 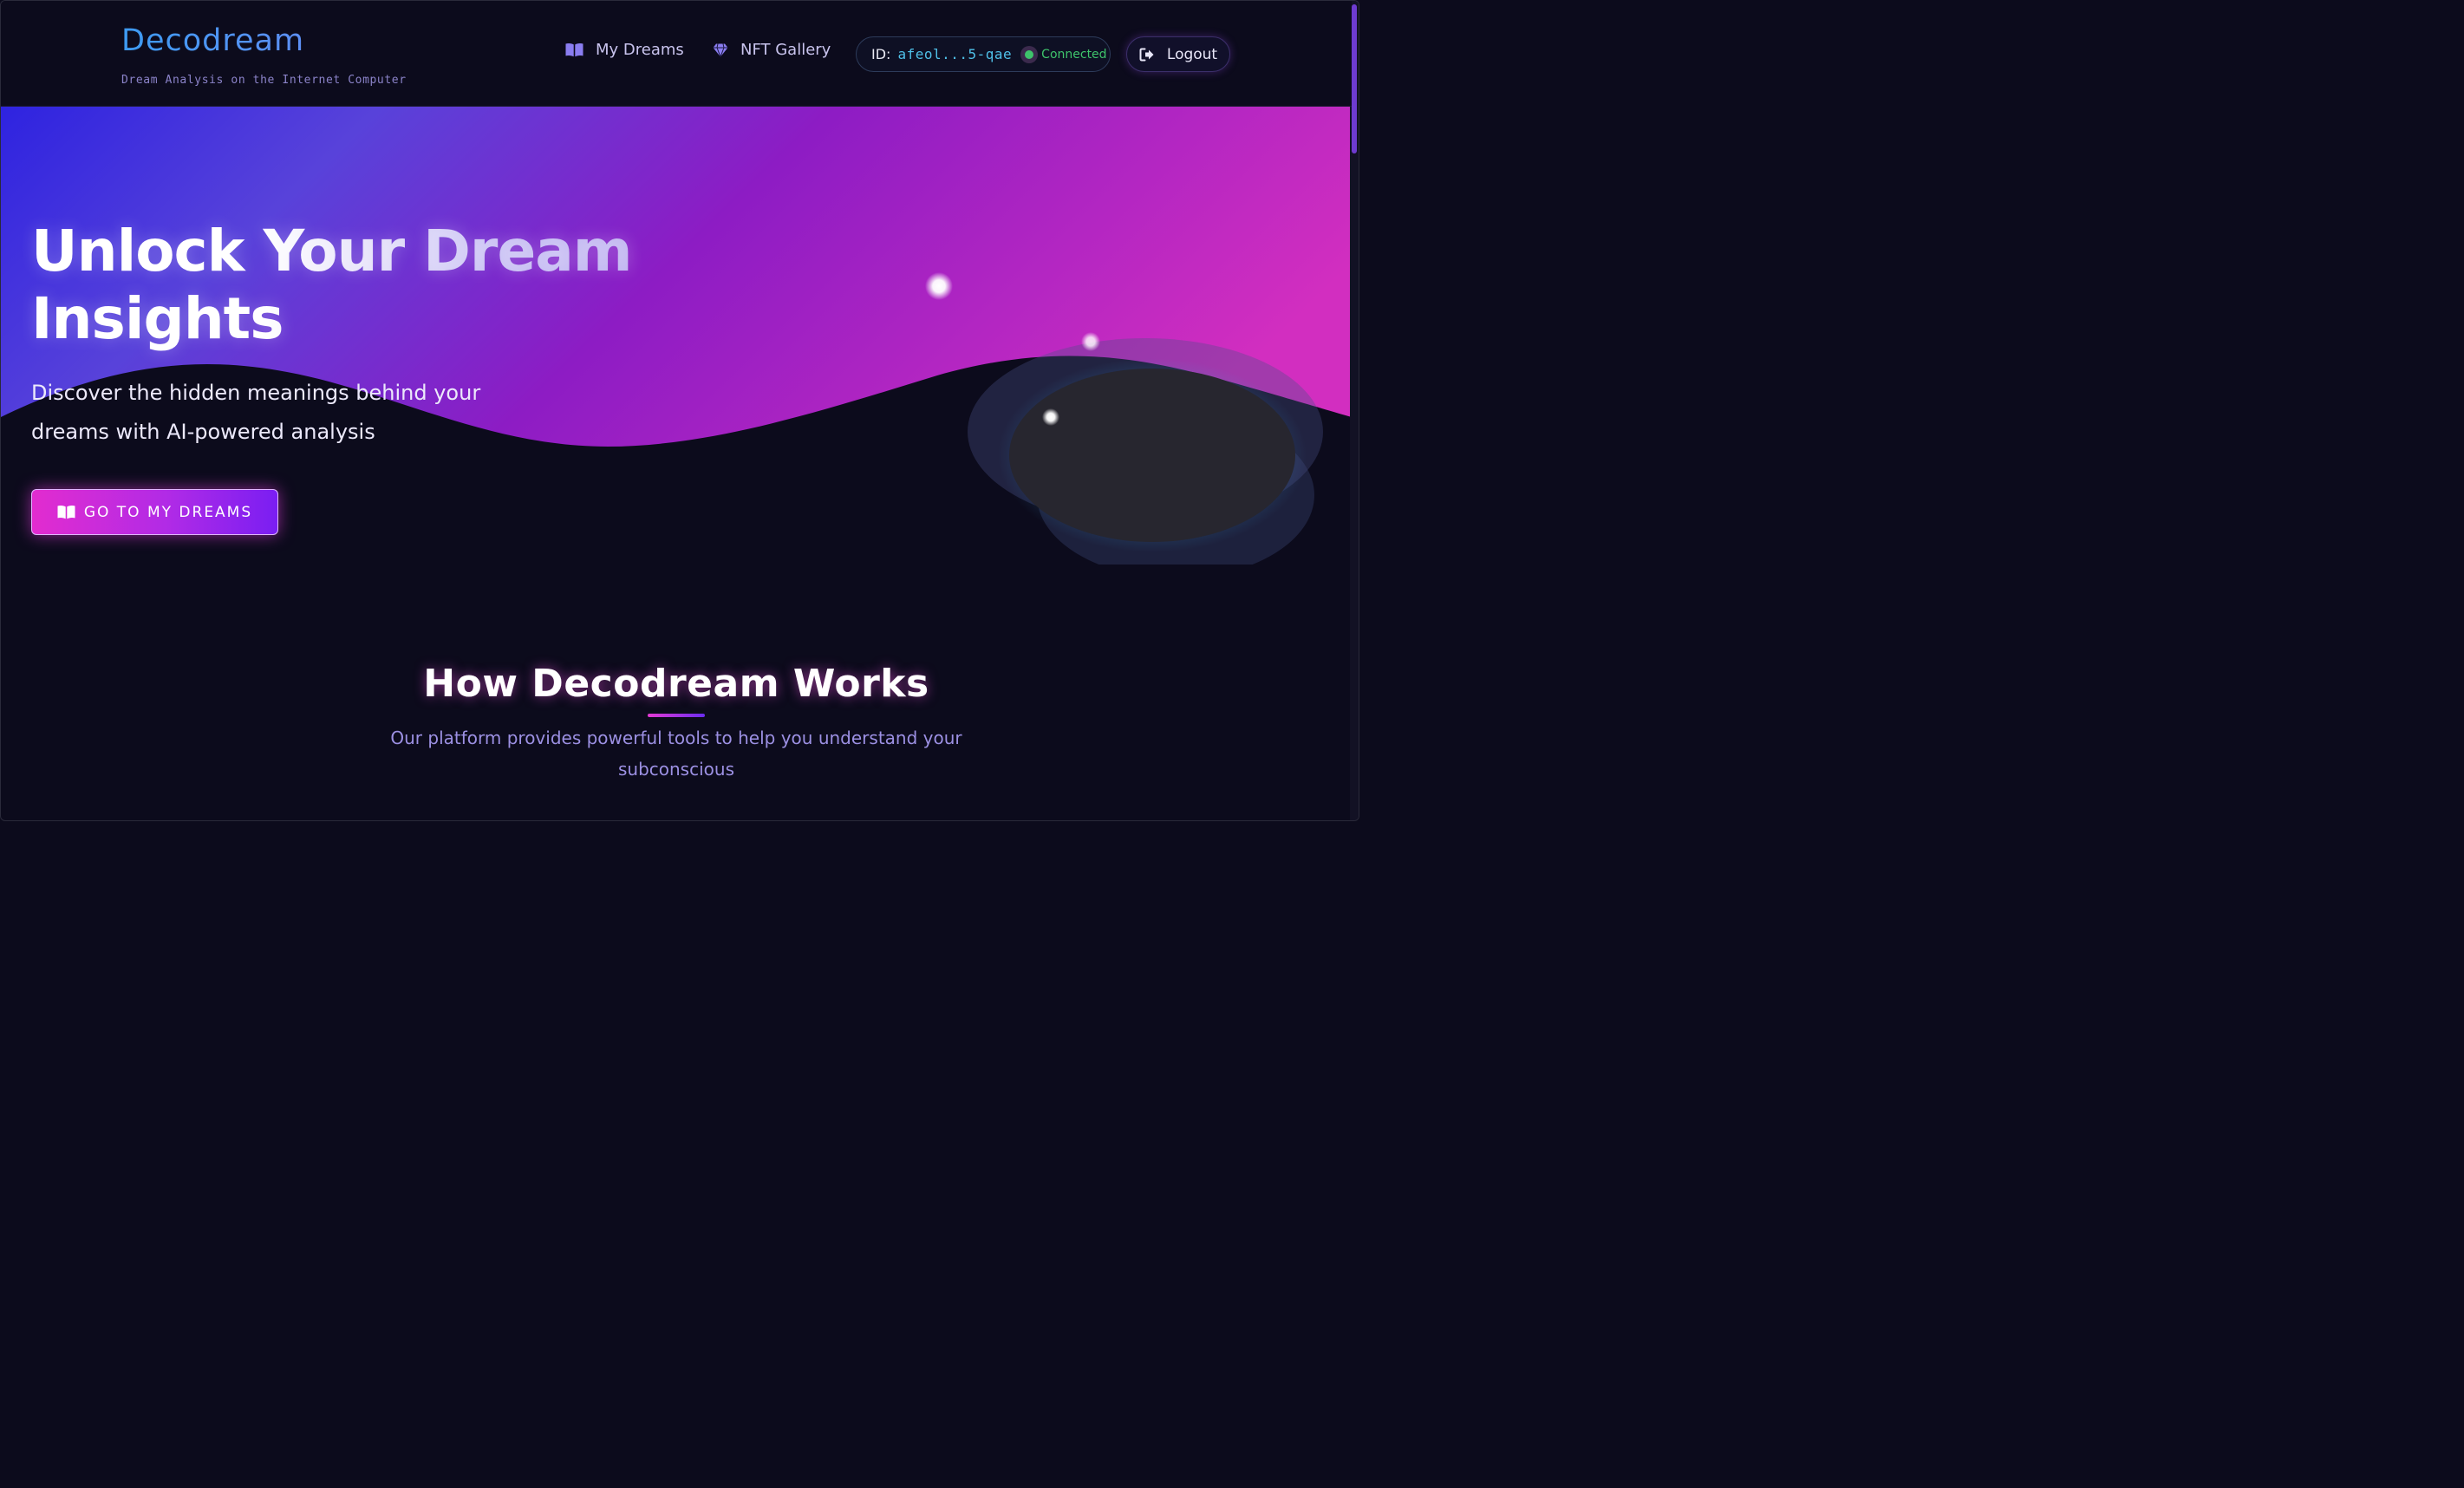 What do you see at coordinates (785, 50) in the screenshot?
I see `nav-nft-gallery-label: NFT Gallery` at bounding box center [785, 50].